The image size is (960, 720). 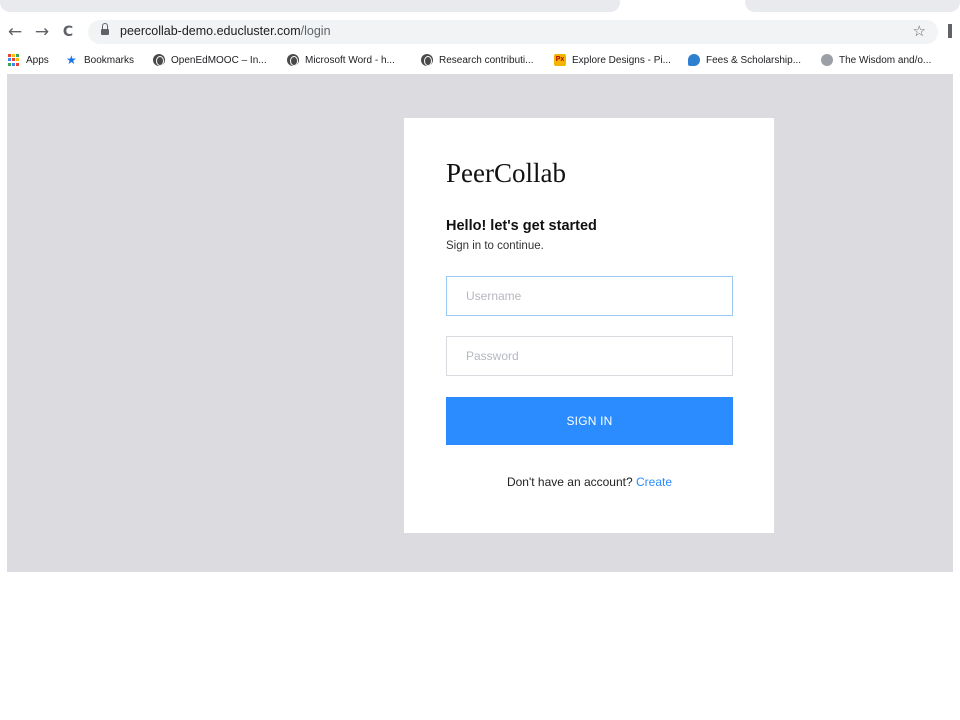 What do you see at coordinates (852, 6) in the screenshot?
I see `tab-other` at bounding box center [852, 6].